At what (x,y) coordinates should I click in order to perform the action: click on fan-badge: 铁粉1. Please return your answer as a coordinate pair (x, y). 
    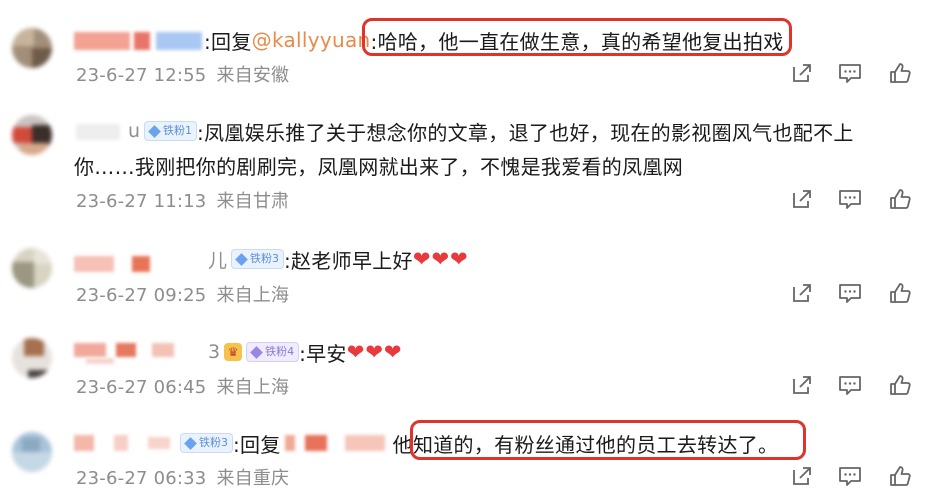
    Looking at the image, I should click on (171, 131).